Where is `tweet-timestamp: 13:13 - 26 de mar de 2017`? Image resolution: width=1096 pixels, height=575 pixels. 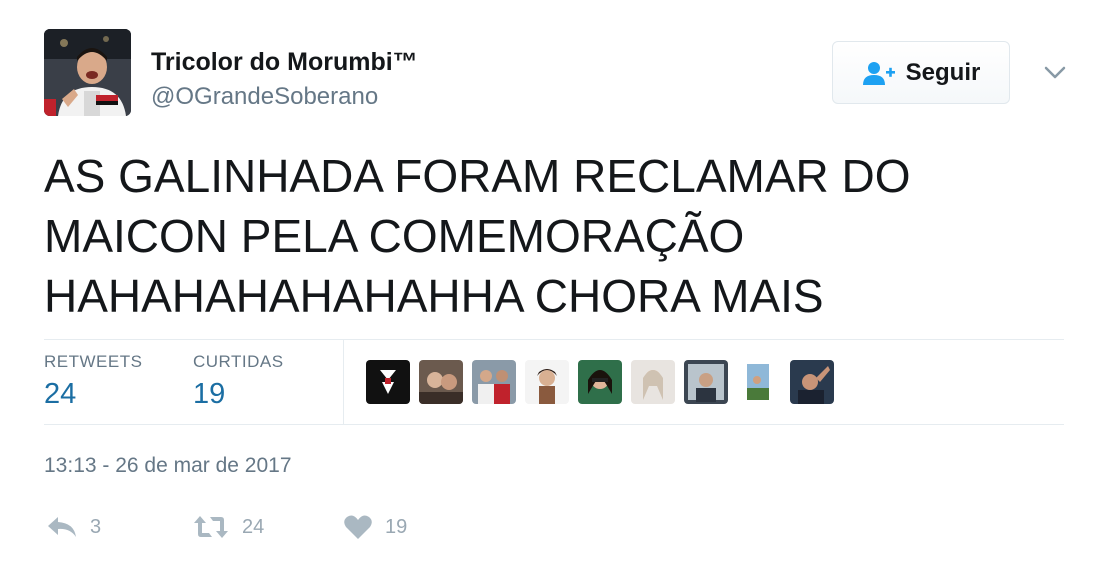 tweet-timestamp: 13:13 - 26 de mar de 2017 is located at coordinates (168, 466).